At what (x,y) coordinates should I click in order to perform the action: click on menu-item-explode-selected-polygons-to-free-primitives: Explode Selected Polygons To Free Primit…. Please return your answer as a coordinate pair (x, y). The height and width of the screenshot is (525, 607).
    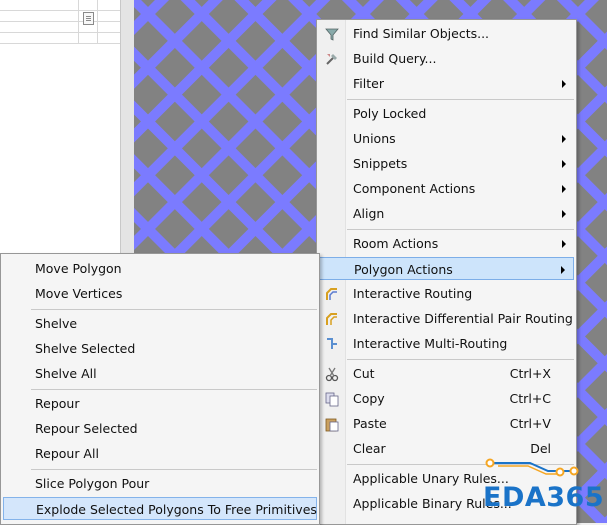
    Looking at the image, I should click on (160, 508).